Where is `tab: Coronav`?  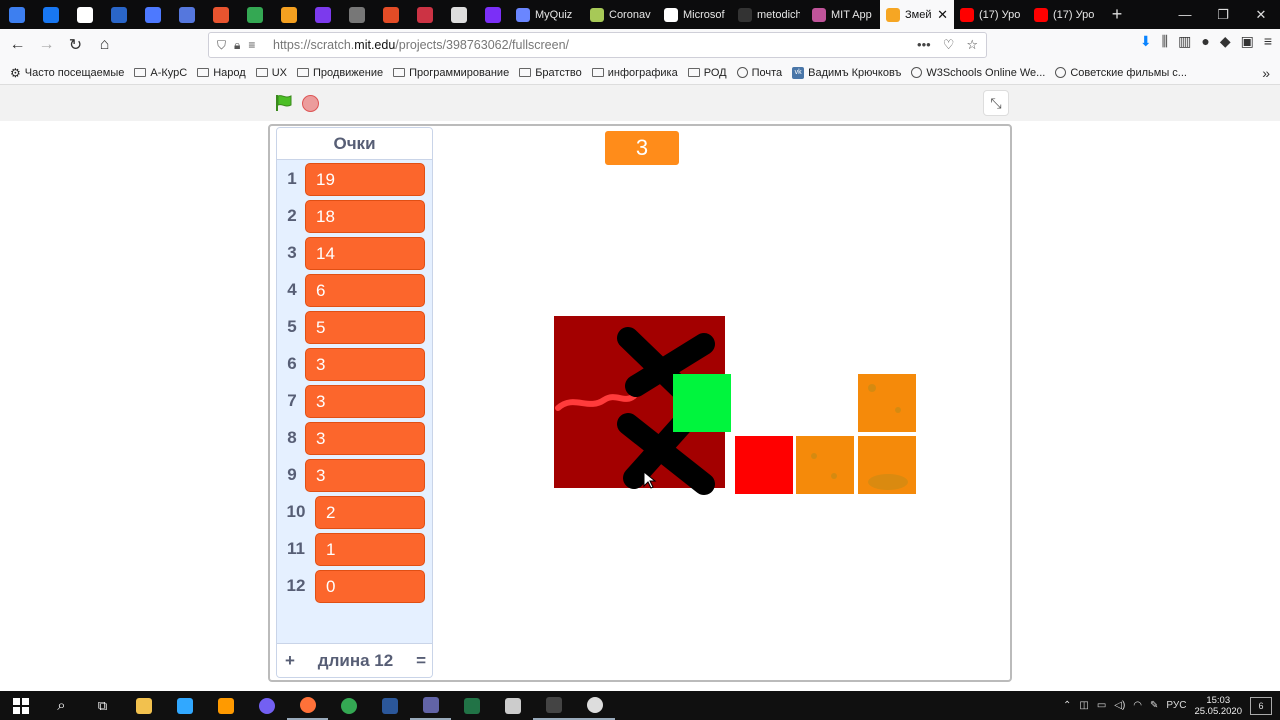 tab: Coronav is located at coordinates (621, 14).